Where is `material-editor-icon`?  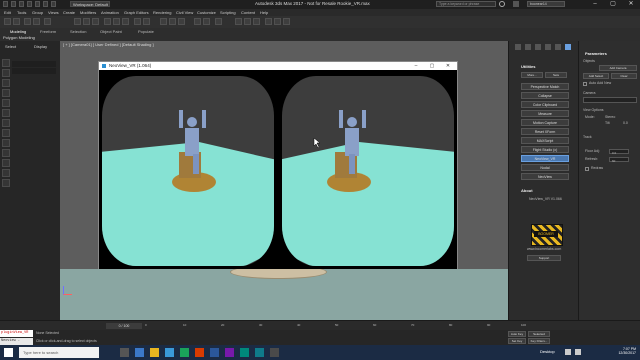 material-editor-icon is located at coordinates (256, 21).